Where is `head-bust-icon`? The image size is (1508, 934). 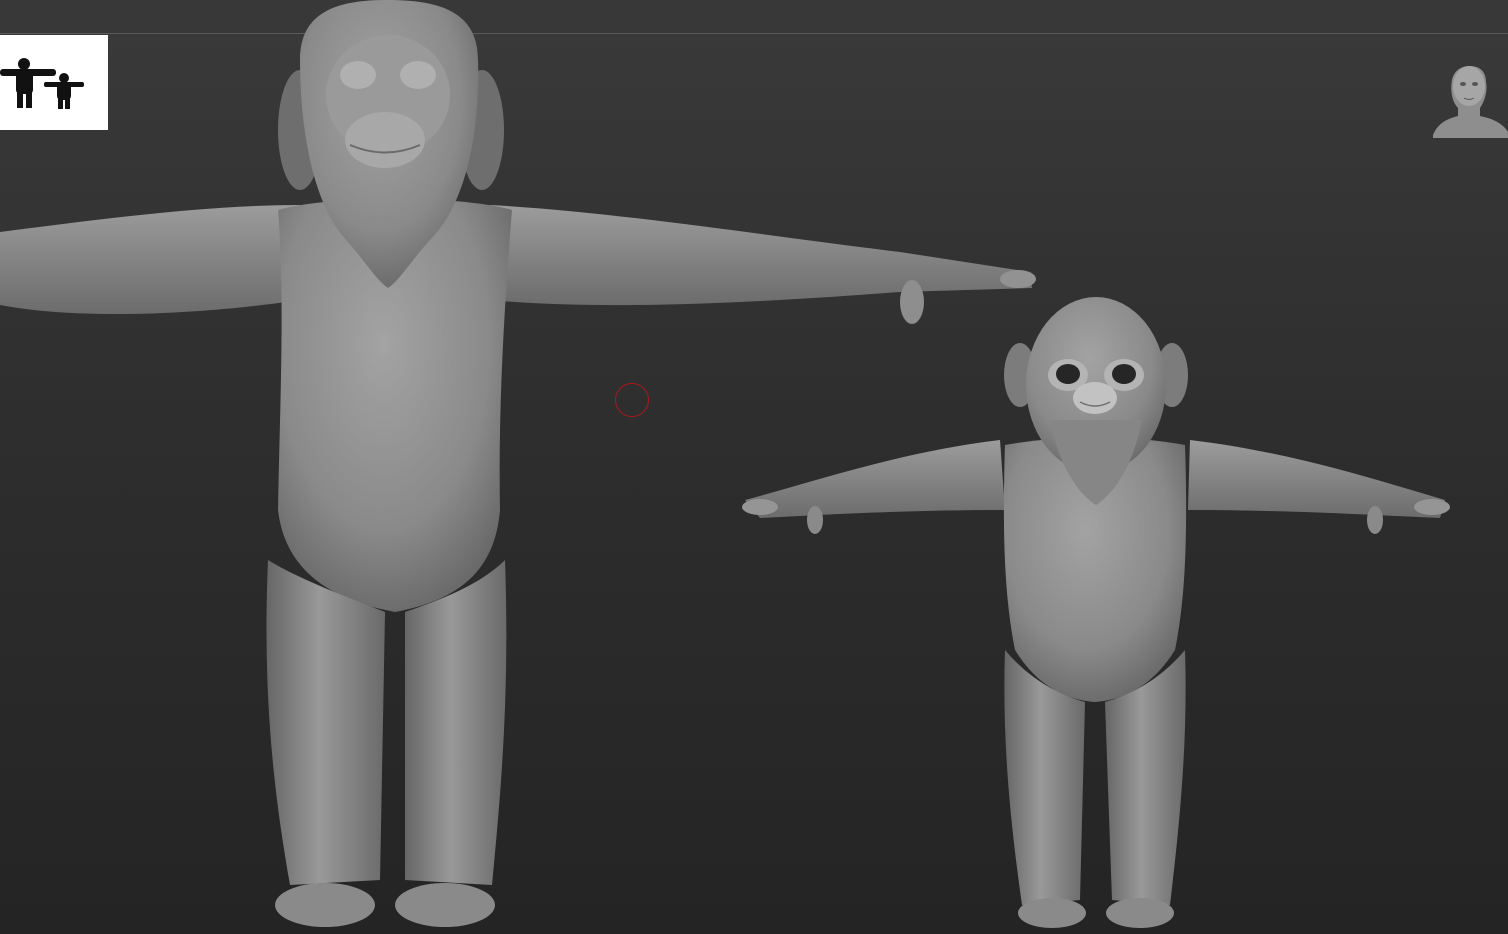
head-bust-icon is located at coordinates (1470, 88).